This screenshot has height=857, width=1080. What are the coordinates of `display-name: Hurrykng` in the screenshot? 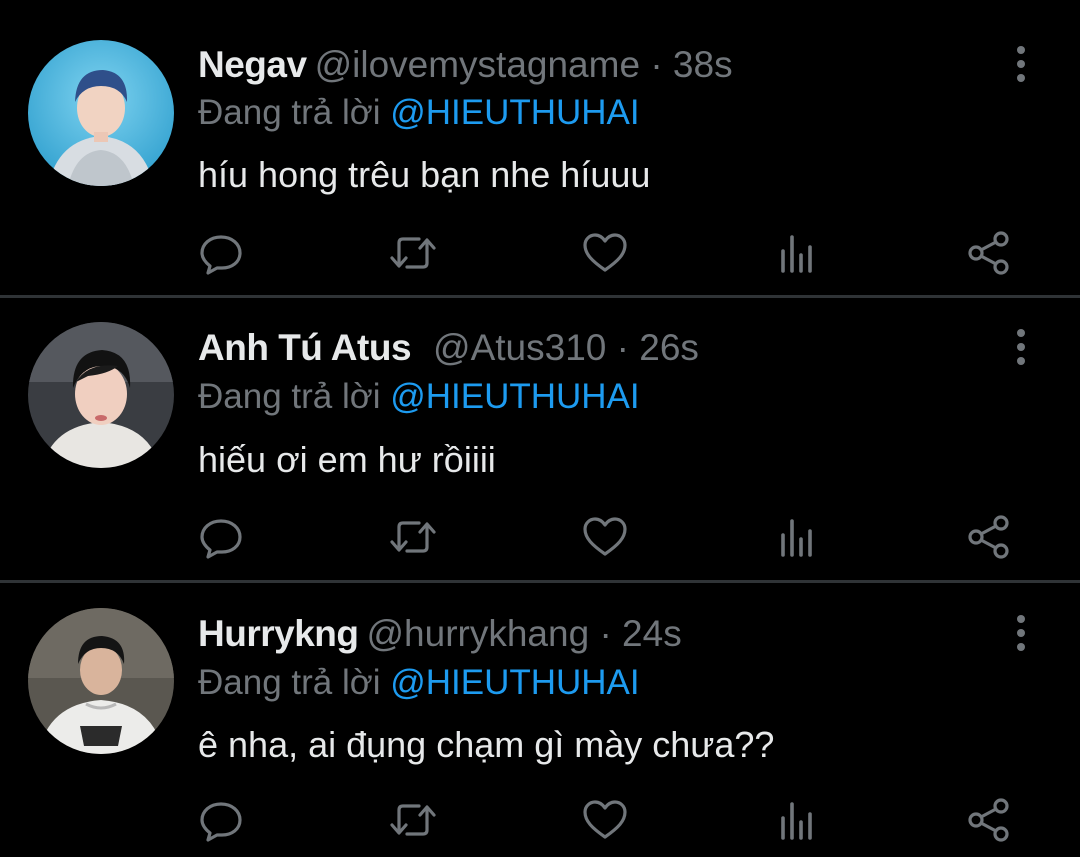 It's located at (278, 633).